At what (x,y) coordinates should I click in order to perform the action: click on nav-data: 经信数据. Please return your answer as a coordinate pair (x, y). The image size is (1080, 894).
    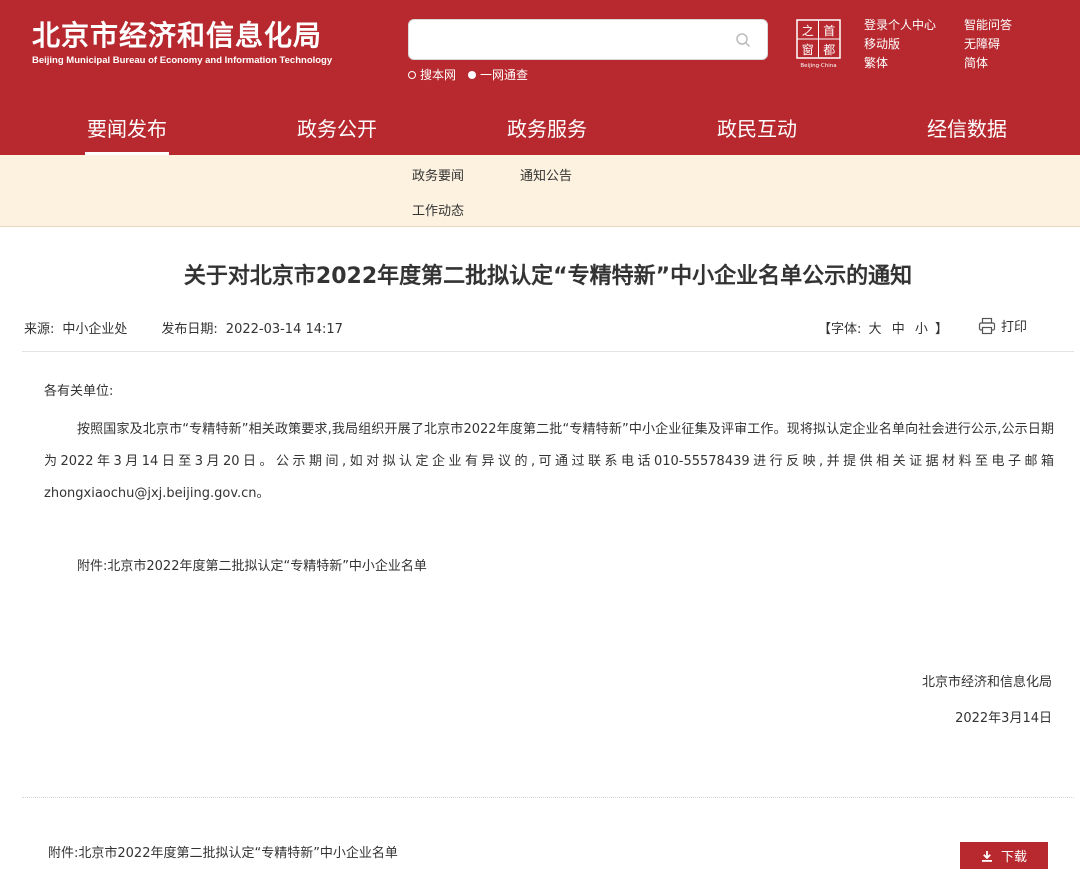
    Looking at the image, I should click on (967, 129).